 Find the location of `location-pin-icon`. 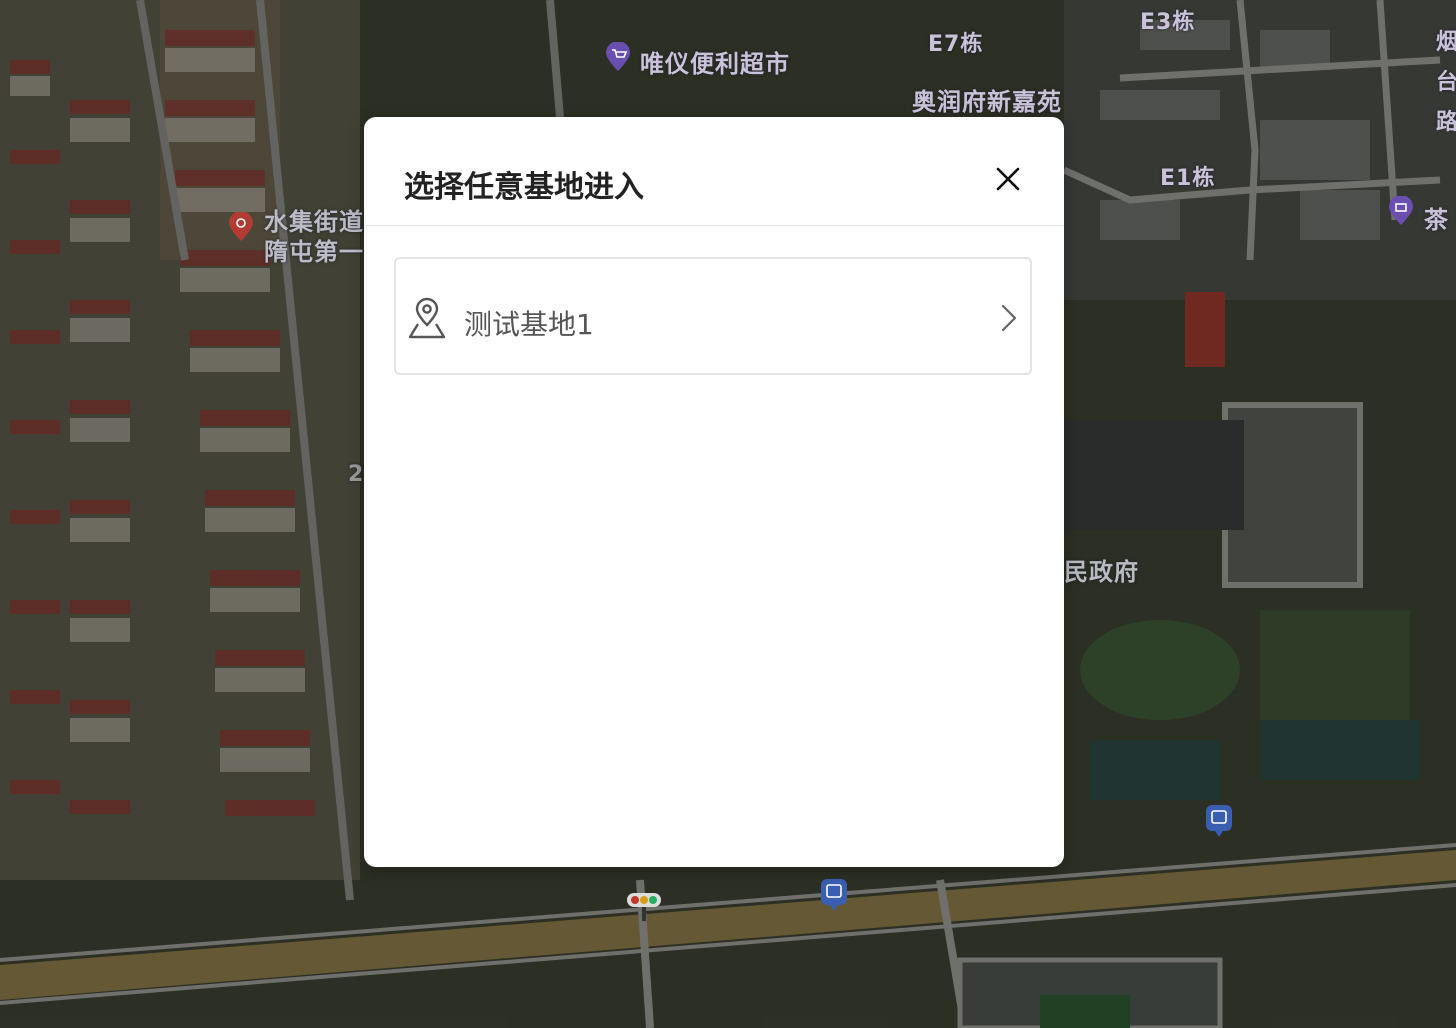

location-pin-icon is located at coordinates (427, 318).